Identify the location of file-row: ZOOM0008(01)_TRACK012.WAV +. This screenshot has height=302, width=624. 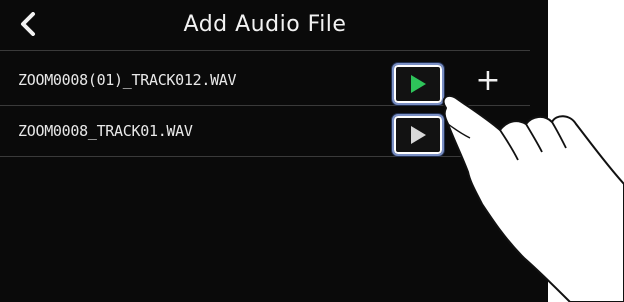
(265, 80).